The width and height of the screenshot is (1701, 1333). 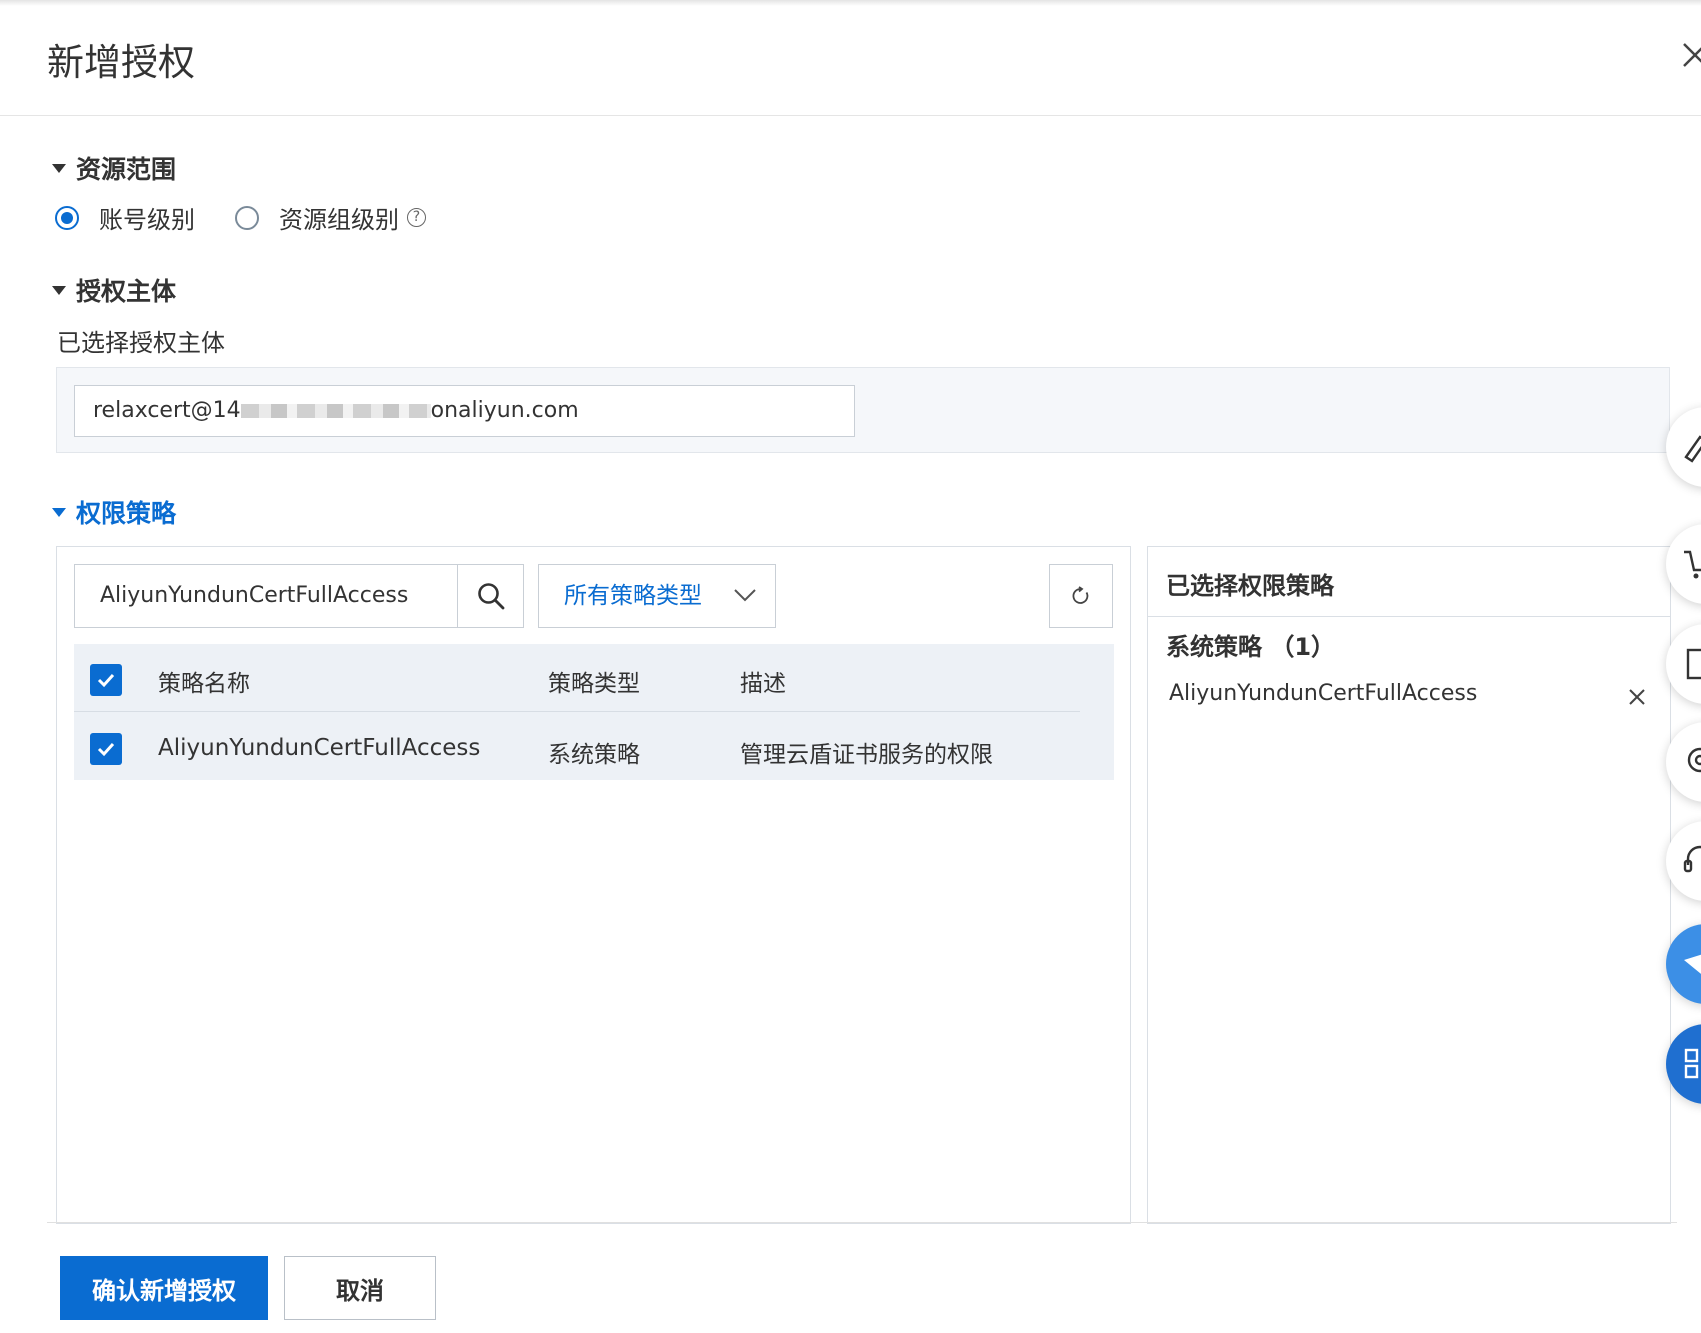 I want to click on refresh-icon, so click(x=1080, y=595).